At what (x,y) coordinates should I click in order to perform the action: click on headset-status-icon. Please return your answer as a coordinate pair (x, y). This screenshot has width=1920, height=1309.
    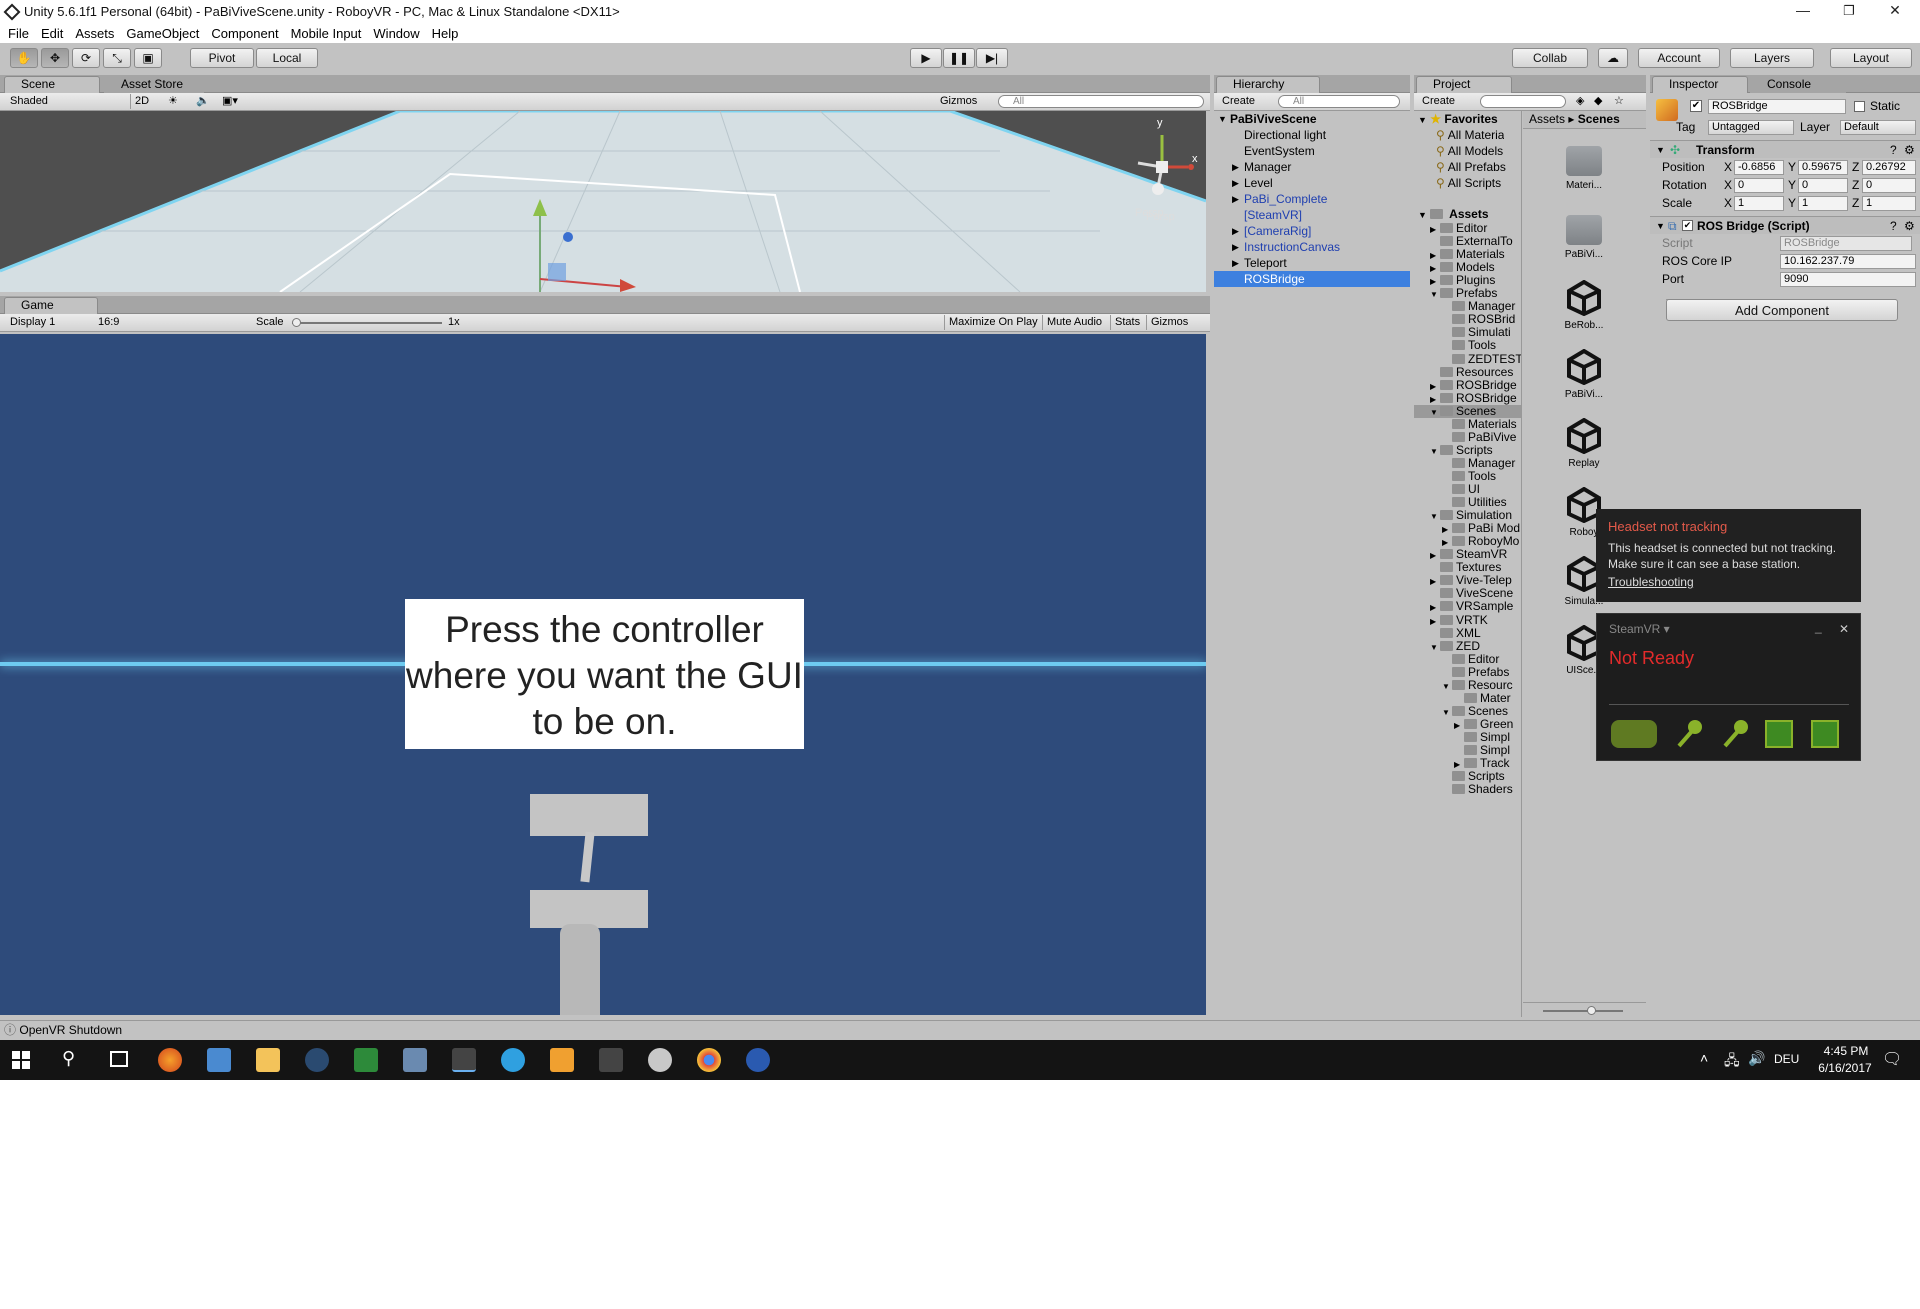
    Looking at the image, I should click on (1634, 734).